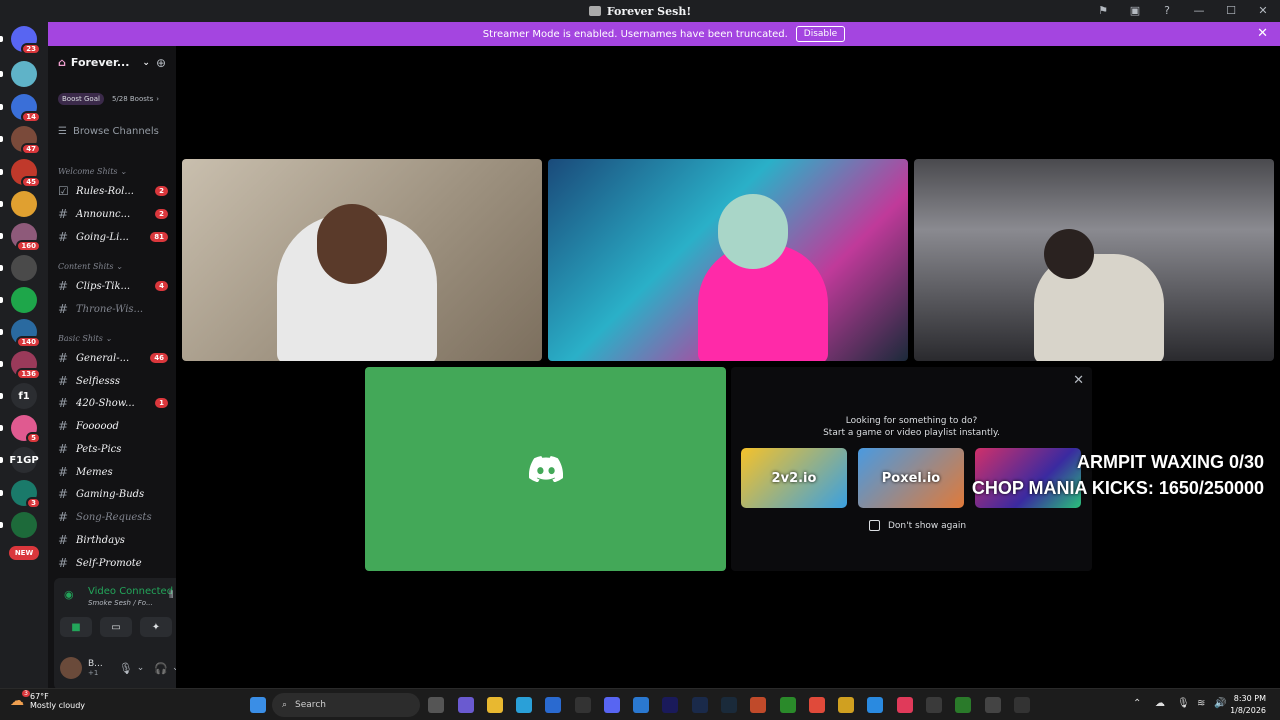 The image size is (1280, 720). What do you see at coordinates (495, 705) in the screenshot?
I see `file-explorer-icon` at bounding box center [495, 705].